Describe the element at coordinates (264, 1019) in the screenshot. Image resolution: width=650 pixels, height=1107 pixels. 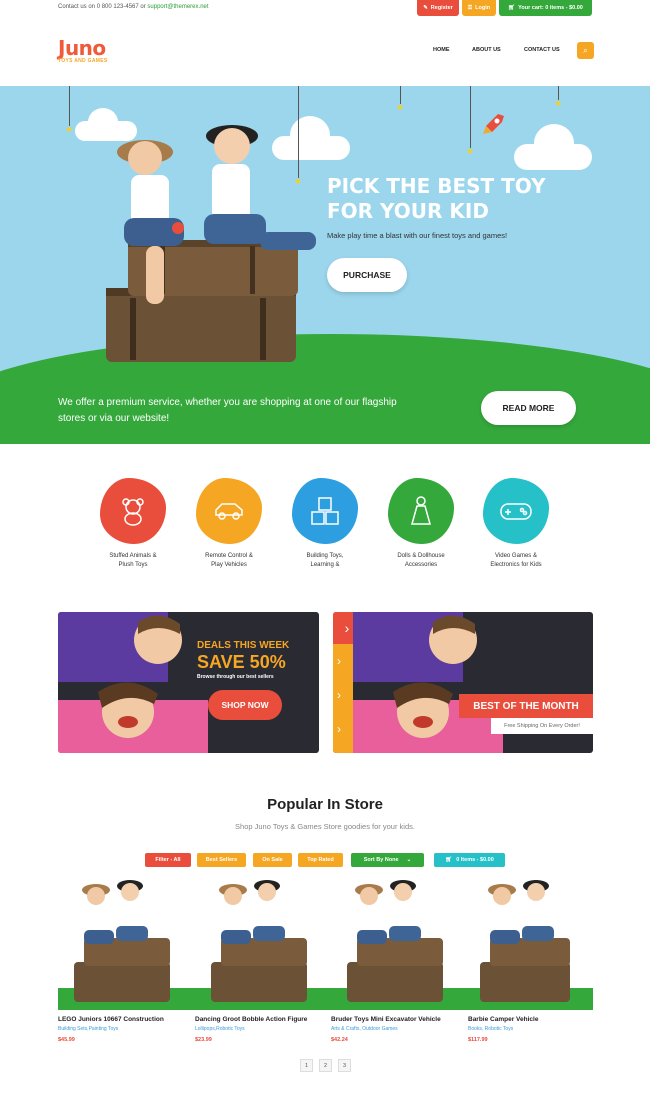
I see `product-name: Dancing Groot Bobble Action Figure` at that location.